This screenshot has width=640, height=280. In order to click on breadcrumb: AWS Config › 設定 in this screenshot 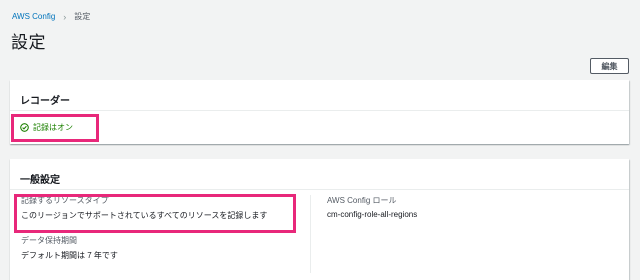, I will do `click(51, 16)`.